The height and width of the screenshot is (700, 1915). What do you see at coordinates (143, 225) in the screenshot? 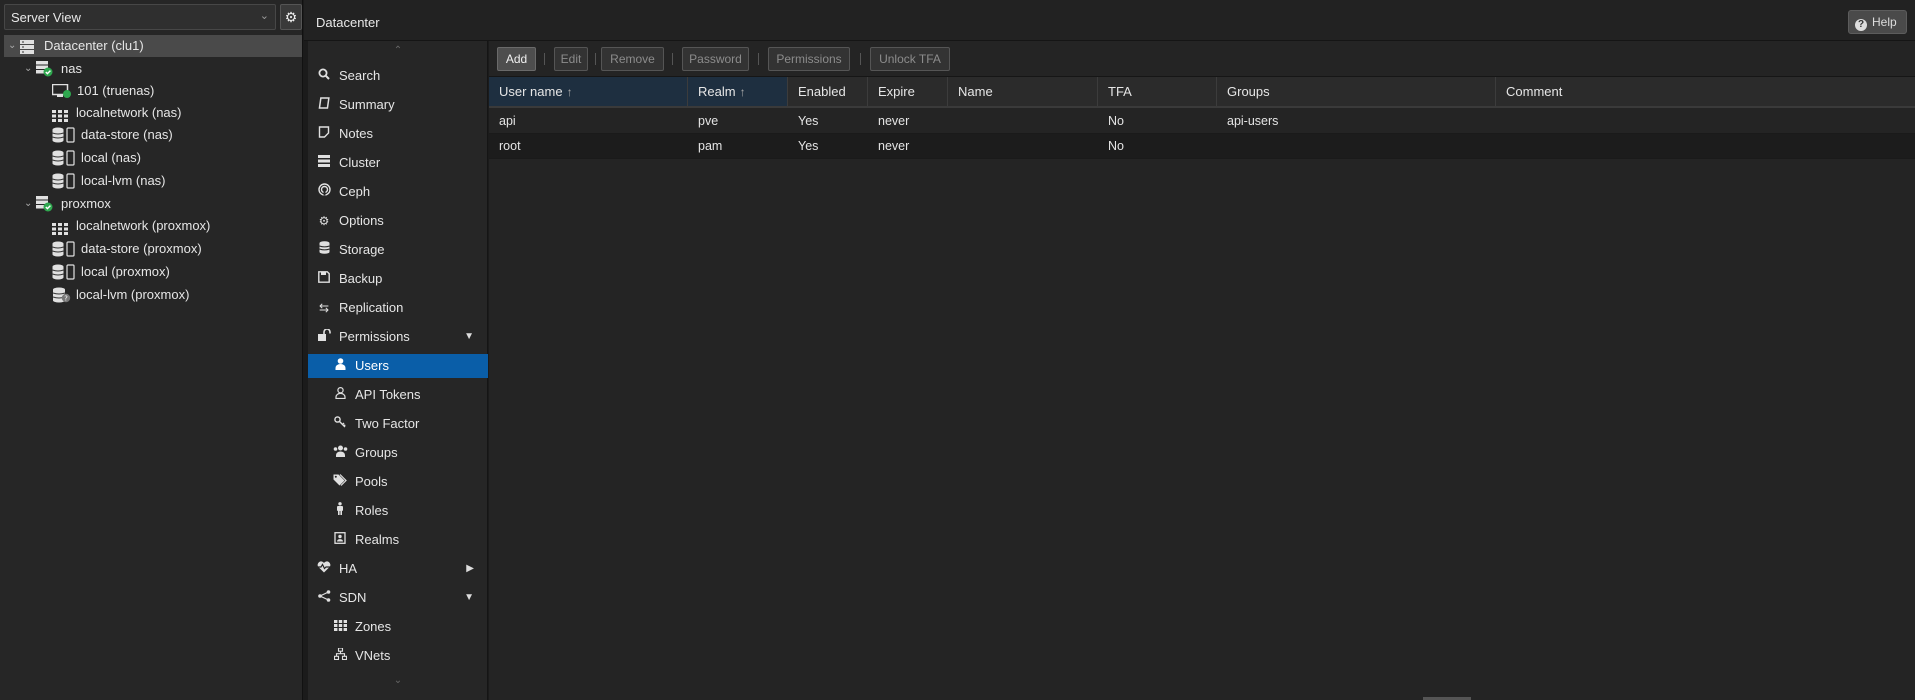
I see `tree-item-label: localnetwork (proxmox)` at bounding box center [143, 225].